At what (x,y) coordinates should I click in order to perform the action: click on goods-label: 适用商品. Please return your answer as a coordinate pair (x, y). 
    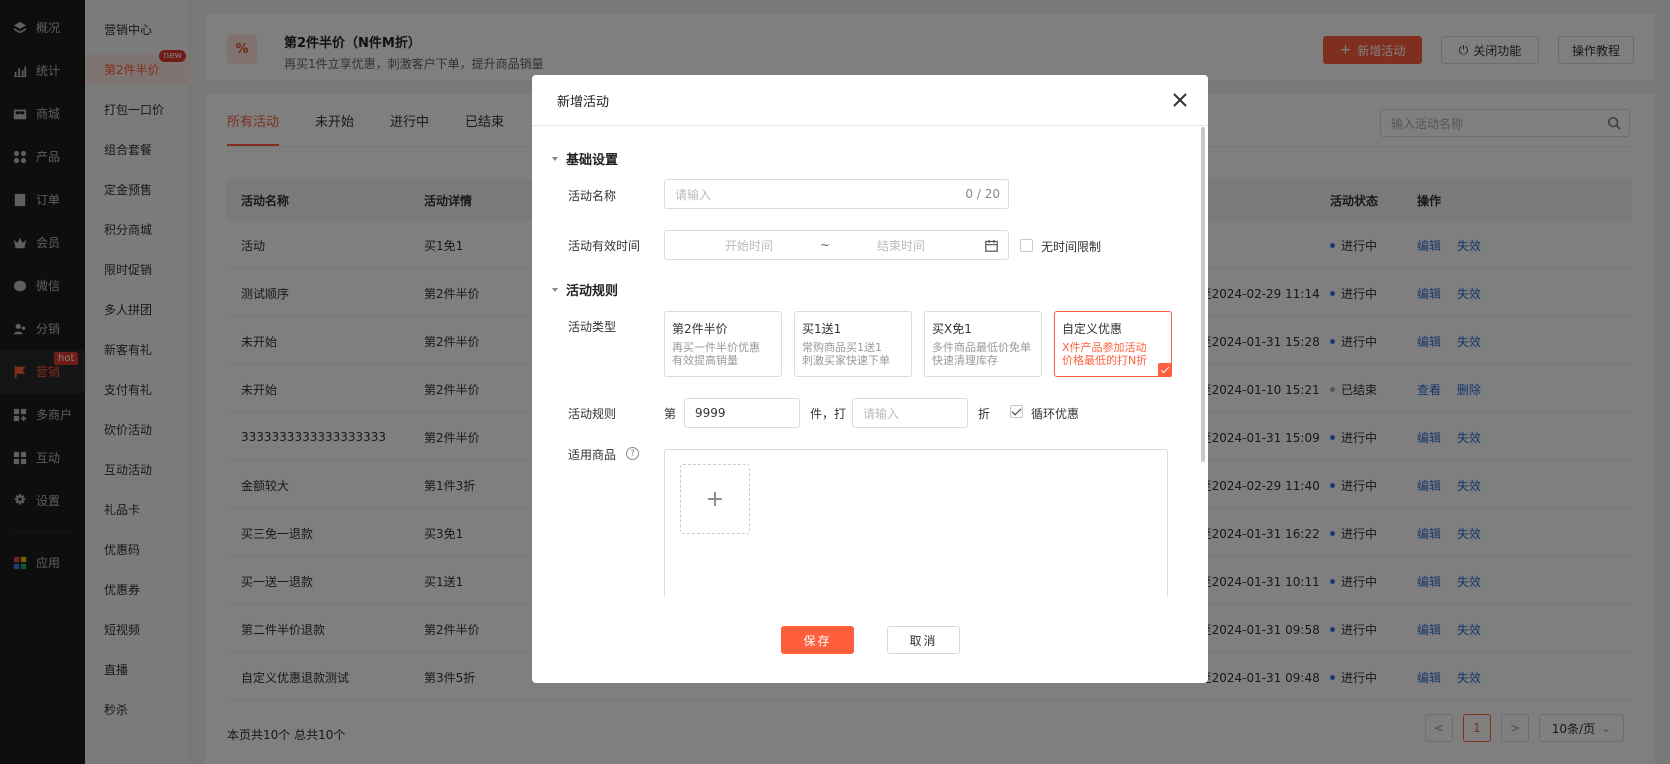
    Looking at the image, I should click on (592, 455).